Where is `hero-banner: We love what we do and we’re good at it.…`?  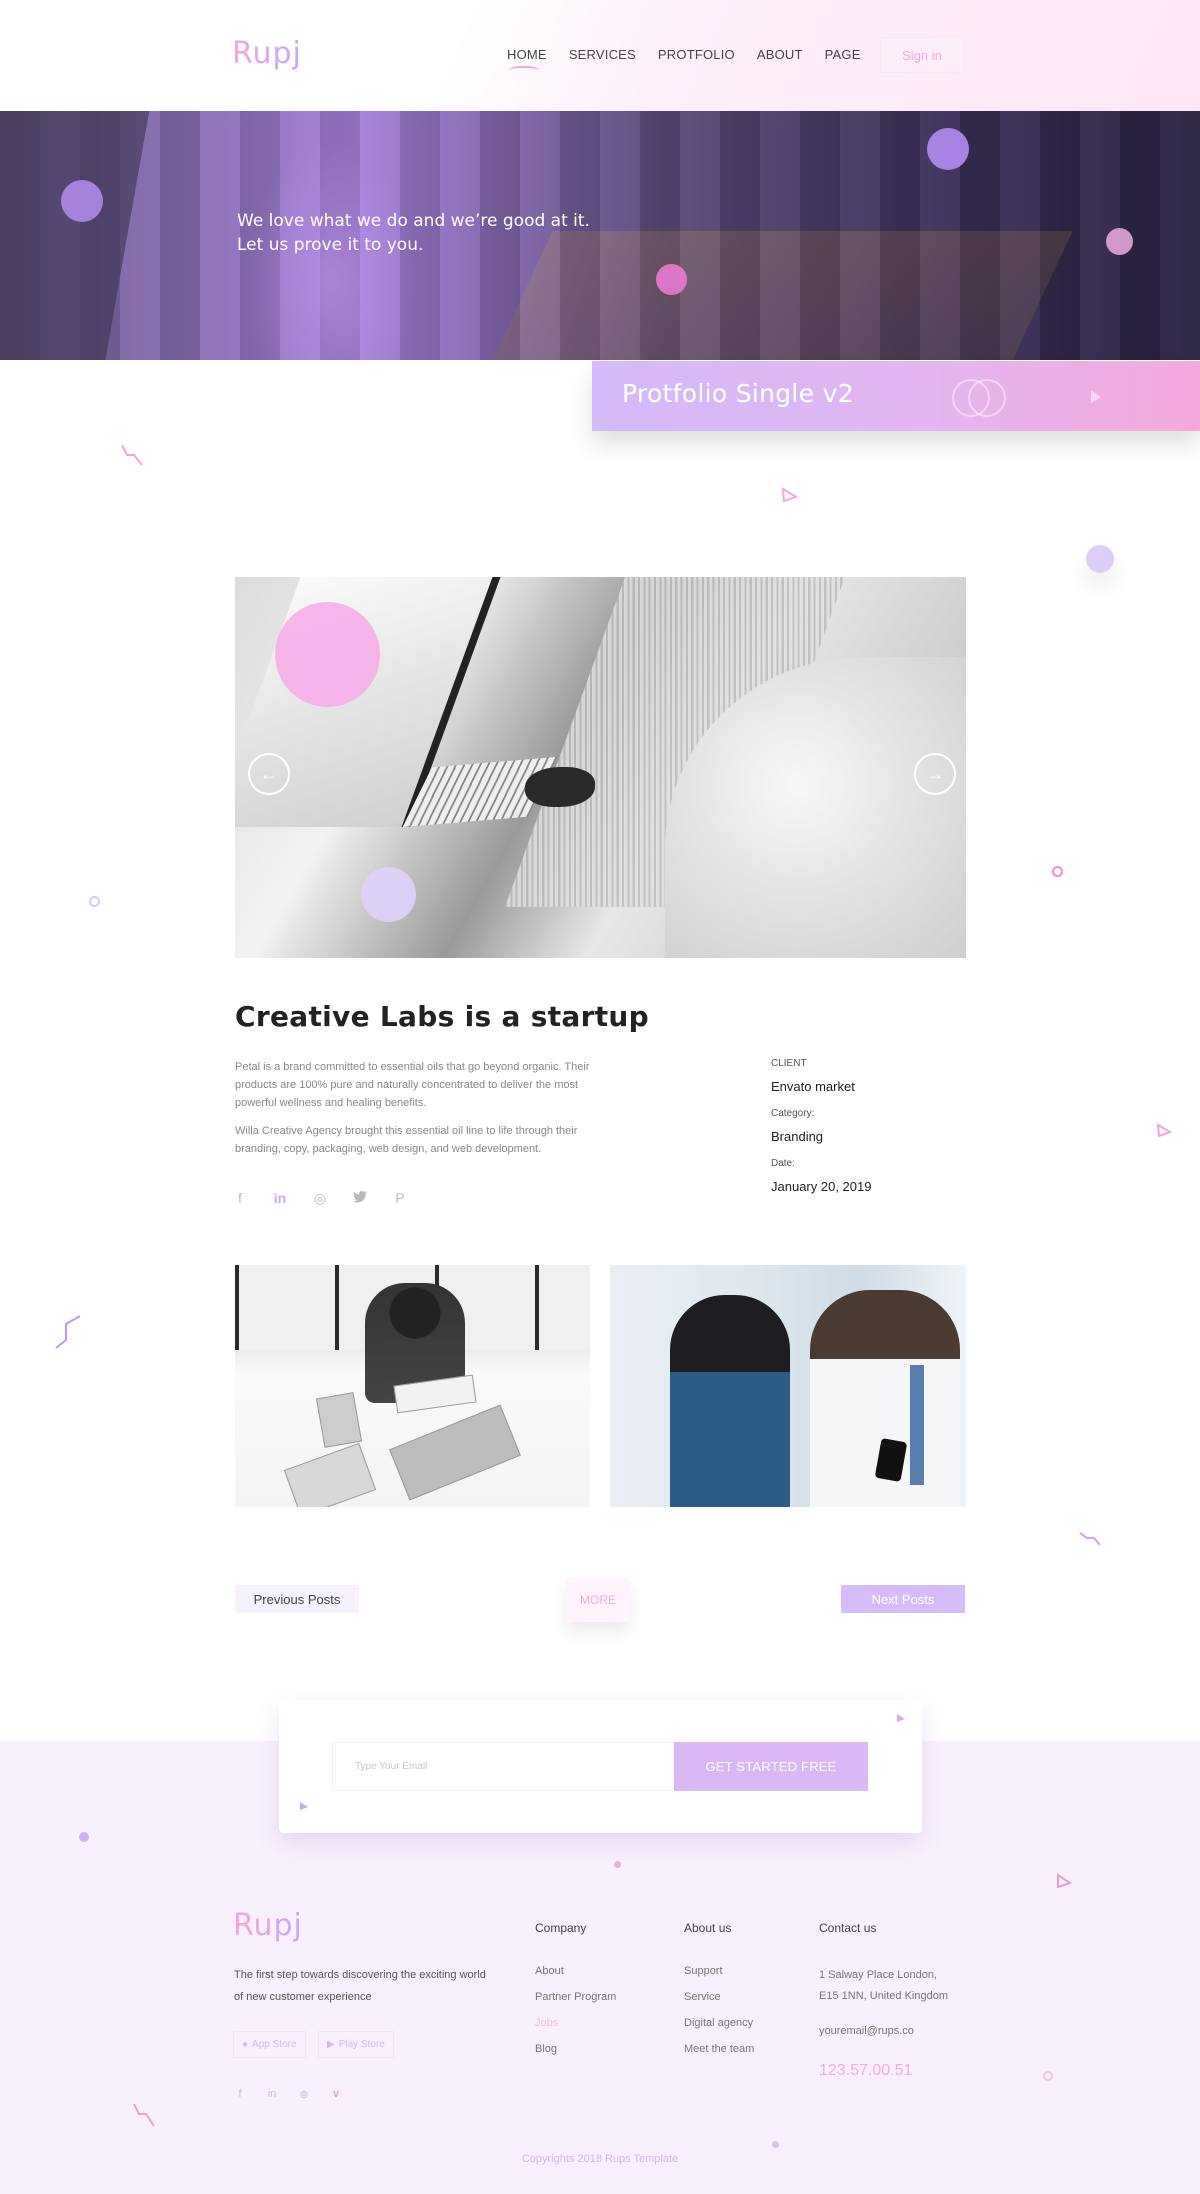 hero-banner: We love what we do and we’re good at it.… is located at coordinates (600, 235).